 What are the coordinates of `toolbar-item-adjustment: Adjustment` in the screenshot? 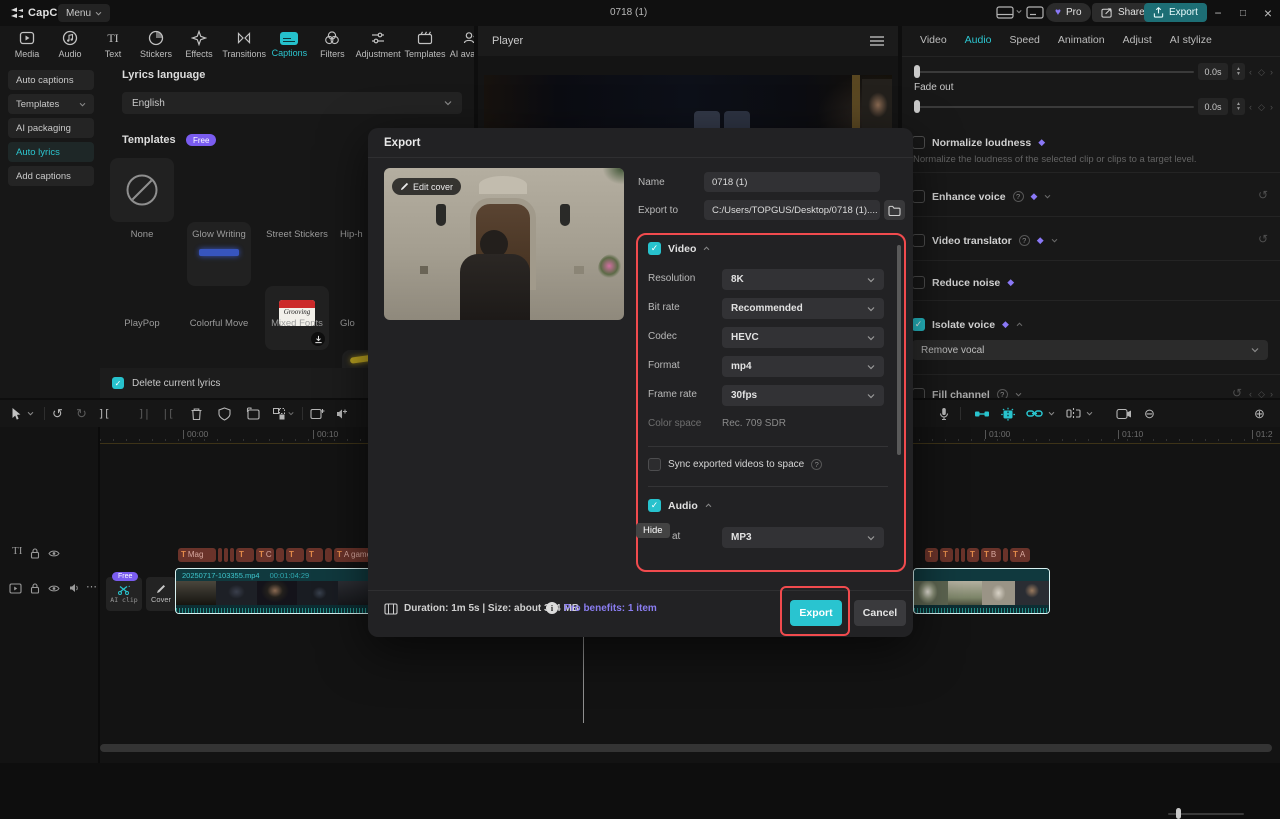 It's located at (378, 44).